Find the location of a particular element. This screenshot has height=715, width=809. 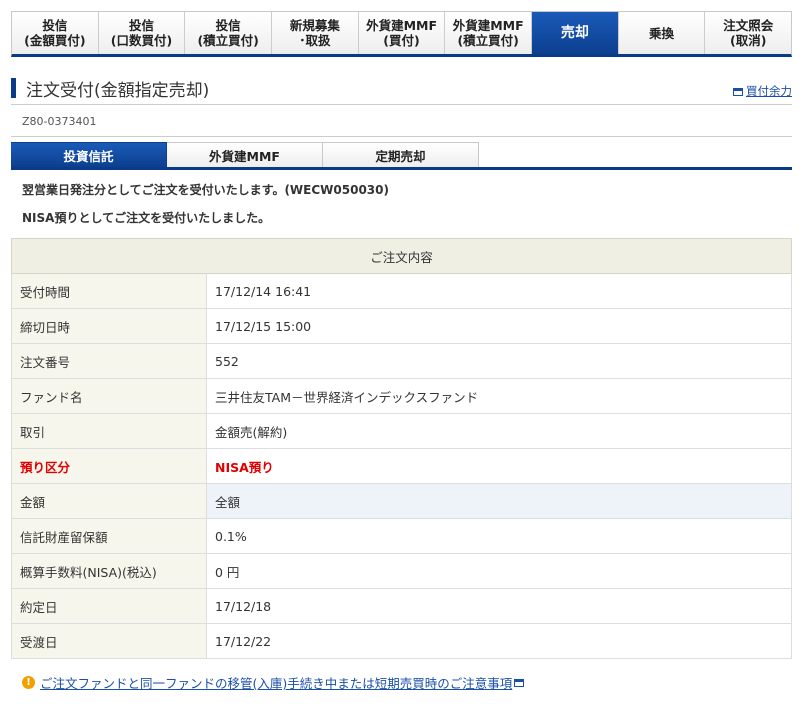

tab-foreign-mmf-buy: 外貨建MMF (買付) is located at coordinates (402, 33).